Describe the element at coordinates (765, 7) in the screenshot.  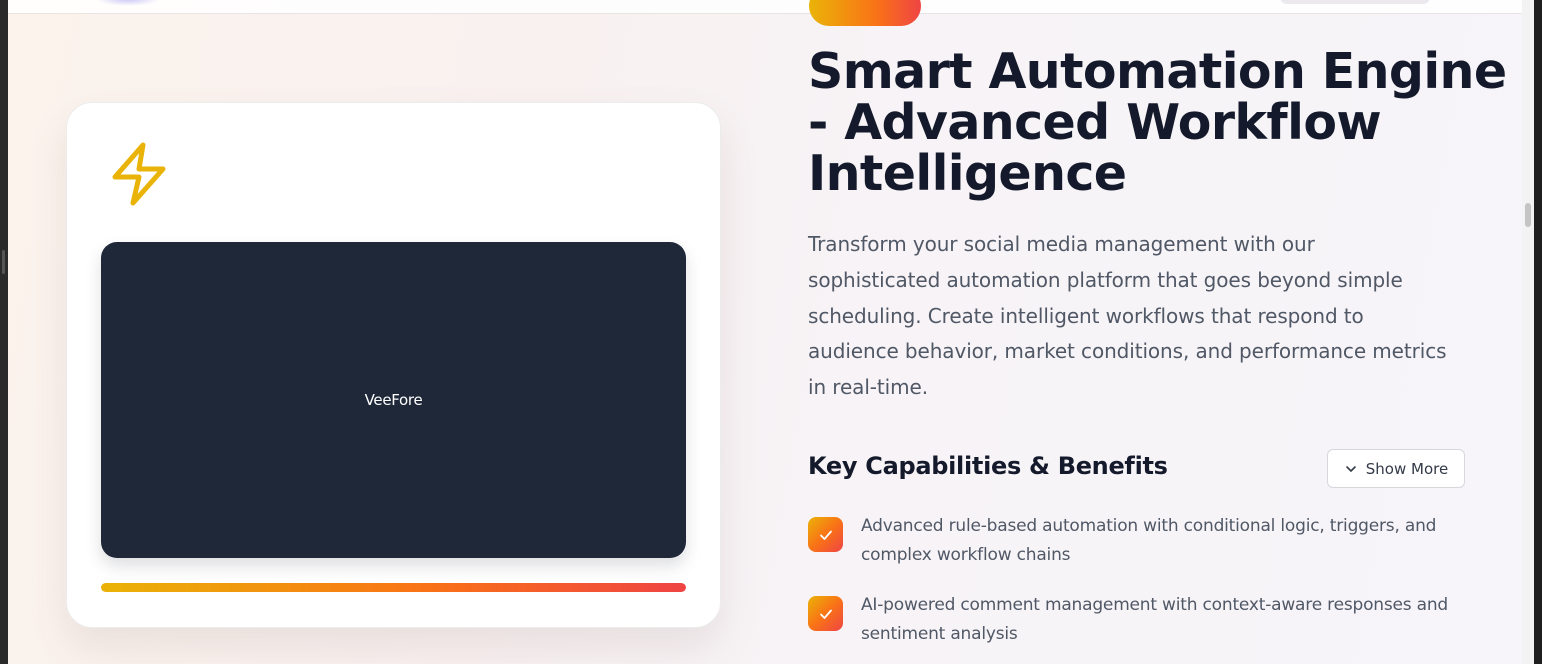
I see `site-header` at that location.